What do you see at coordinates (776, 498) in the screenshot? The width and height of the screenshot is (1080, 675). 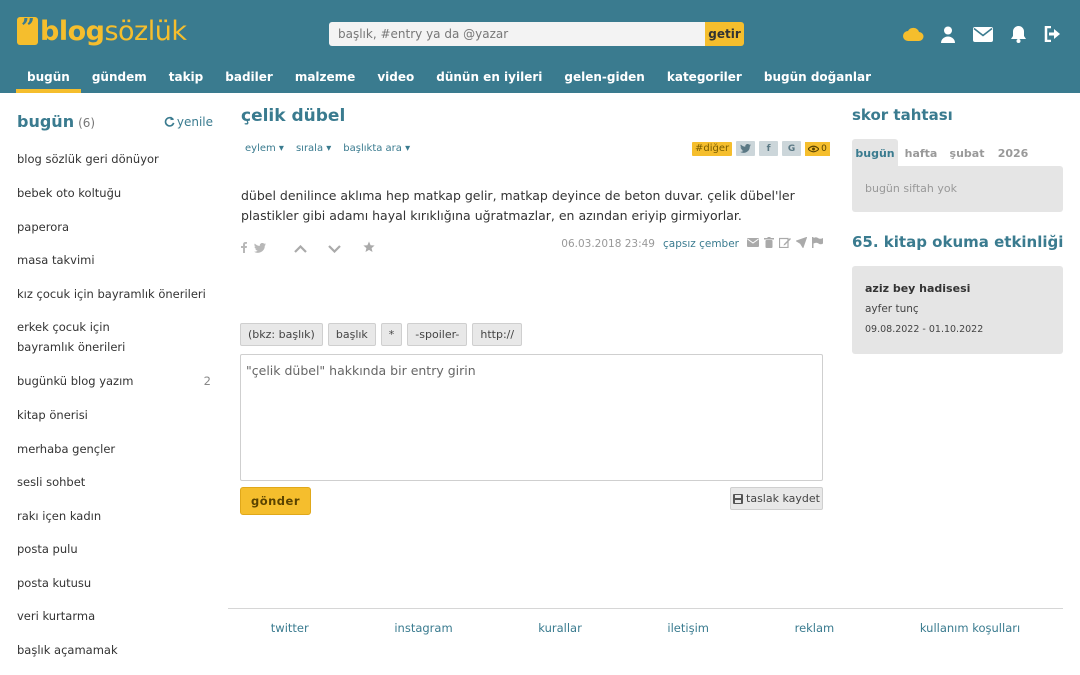 I see `save-draft-button: taslak kaydet` at bounding box center [776, 498].